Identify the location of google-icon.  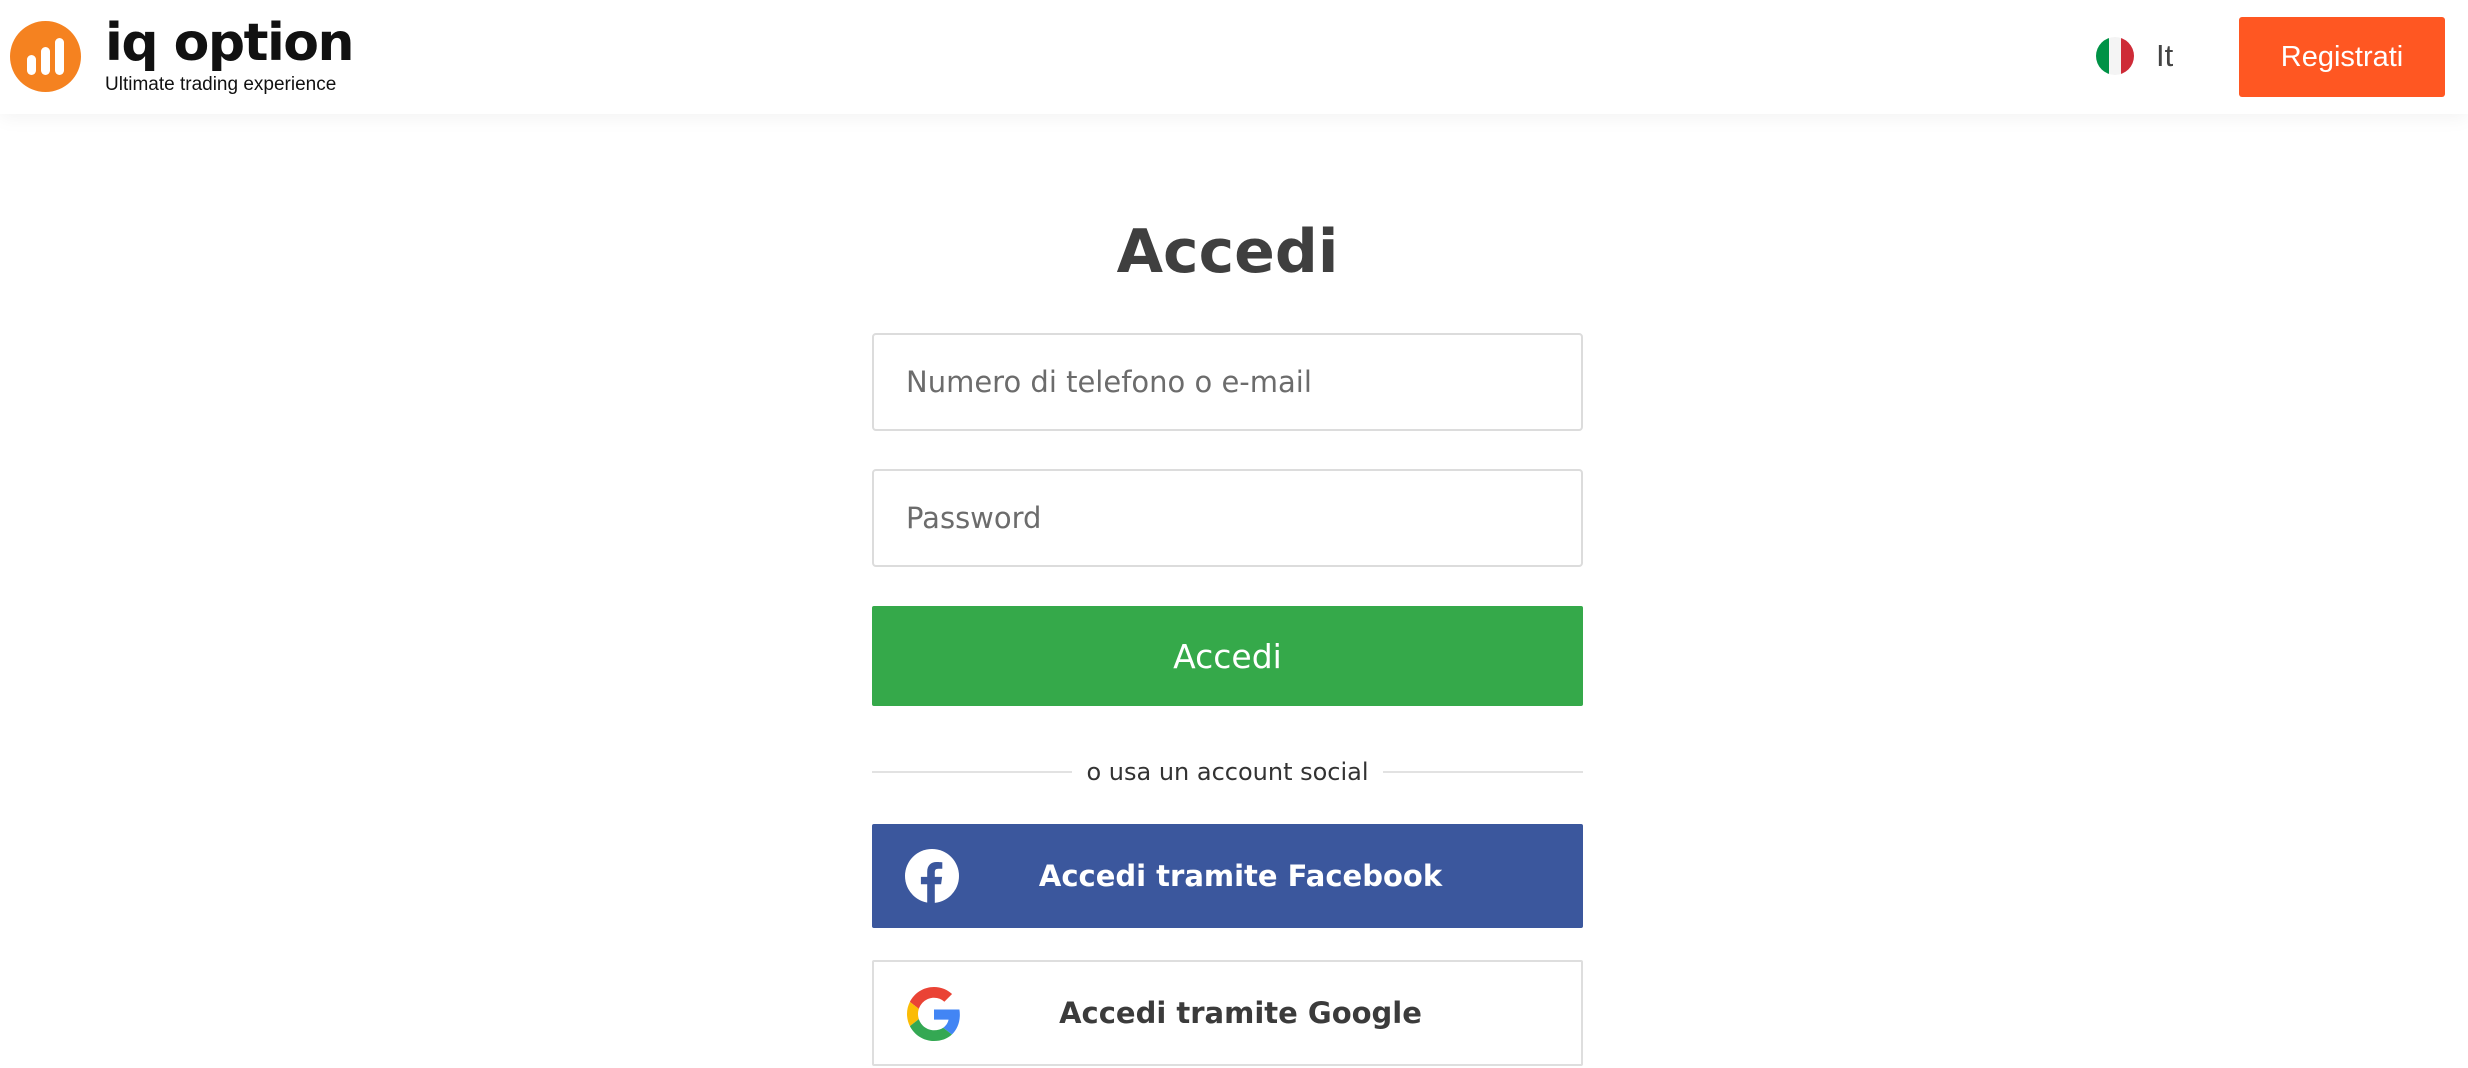
(933, 1014).